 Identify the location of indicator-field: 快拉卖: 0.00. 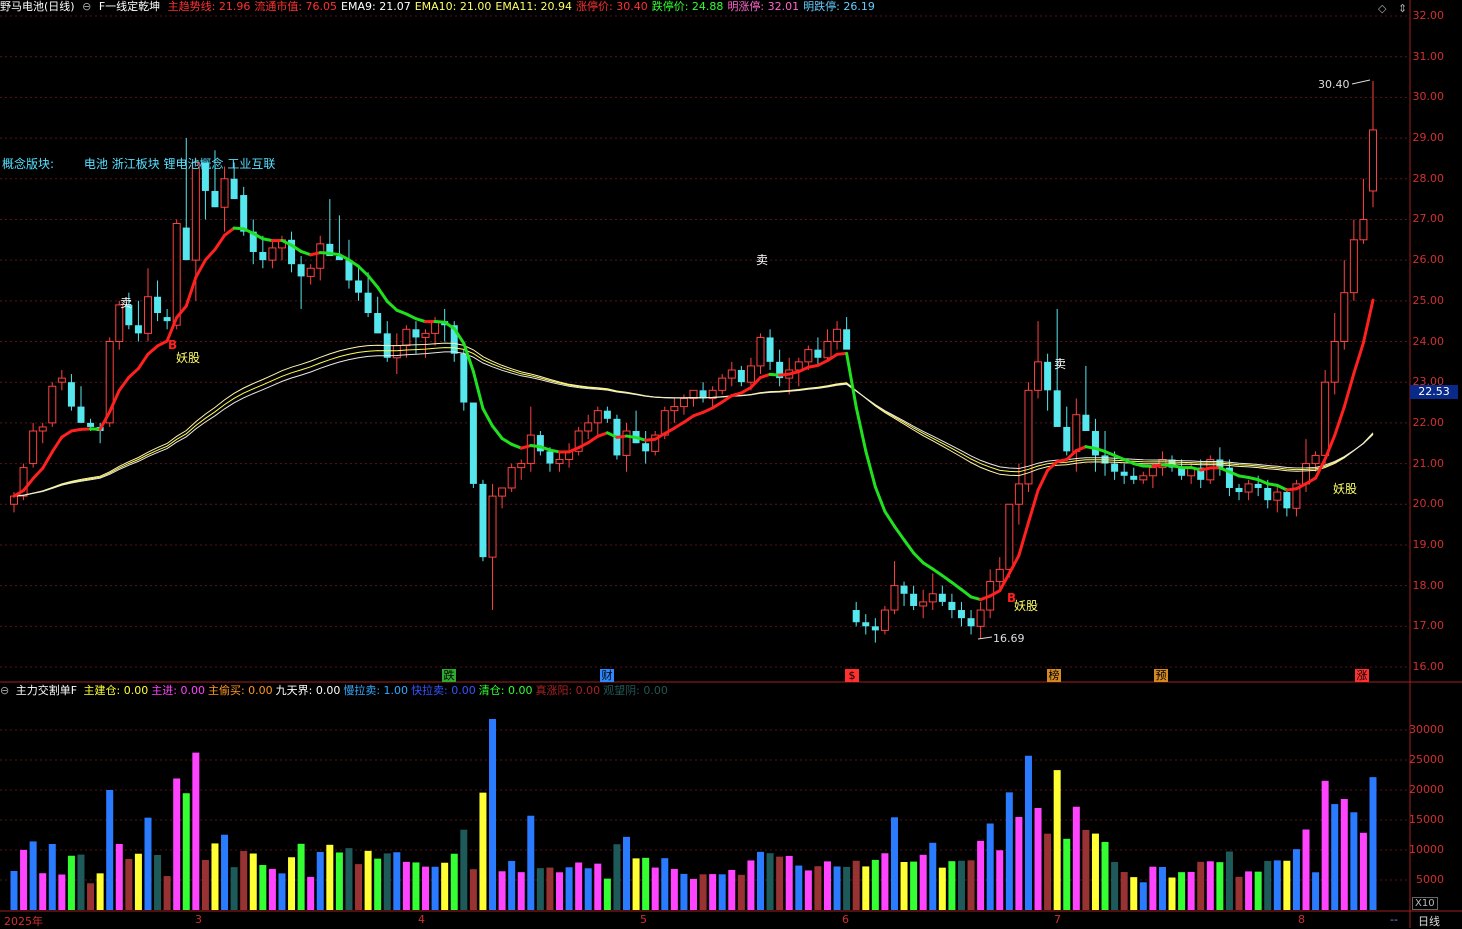
(443, 690).